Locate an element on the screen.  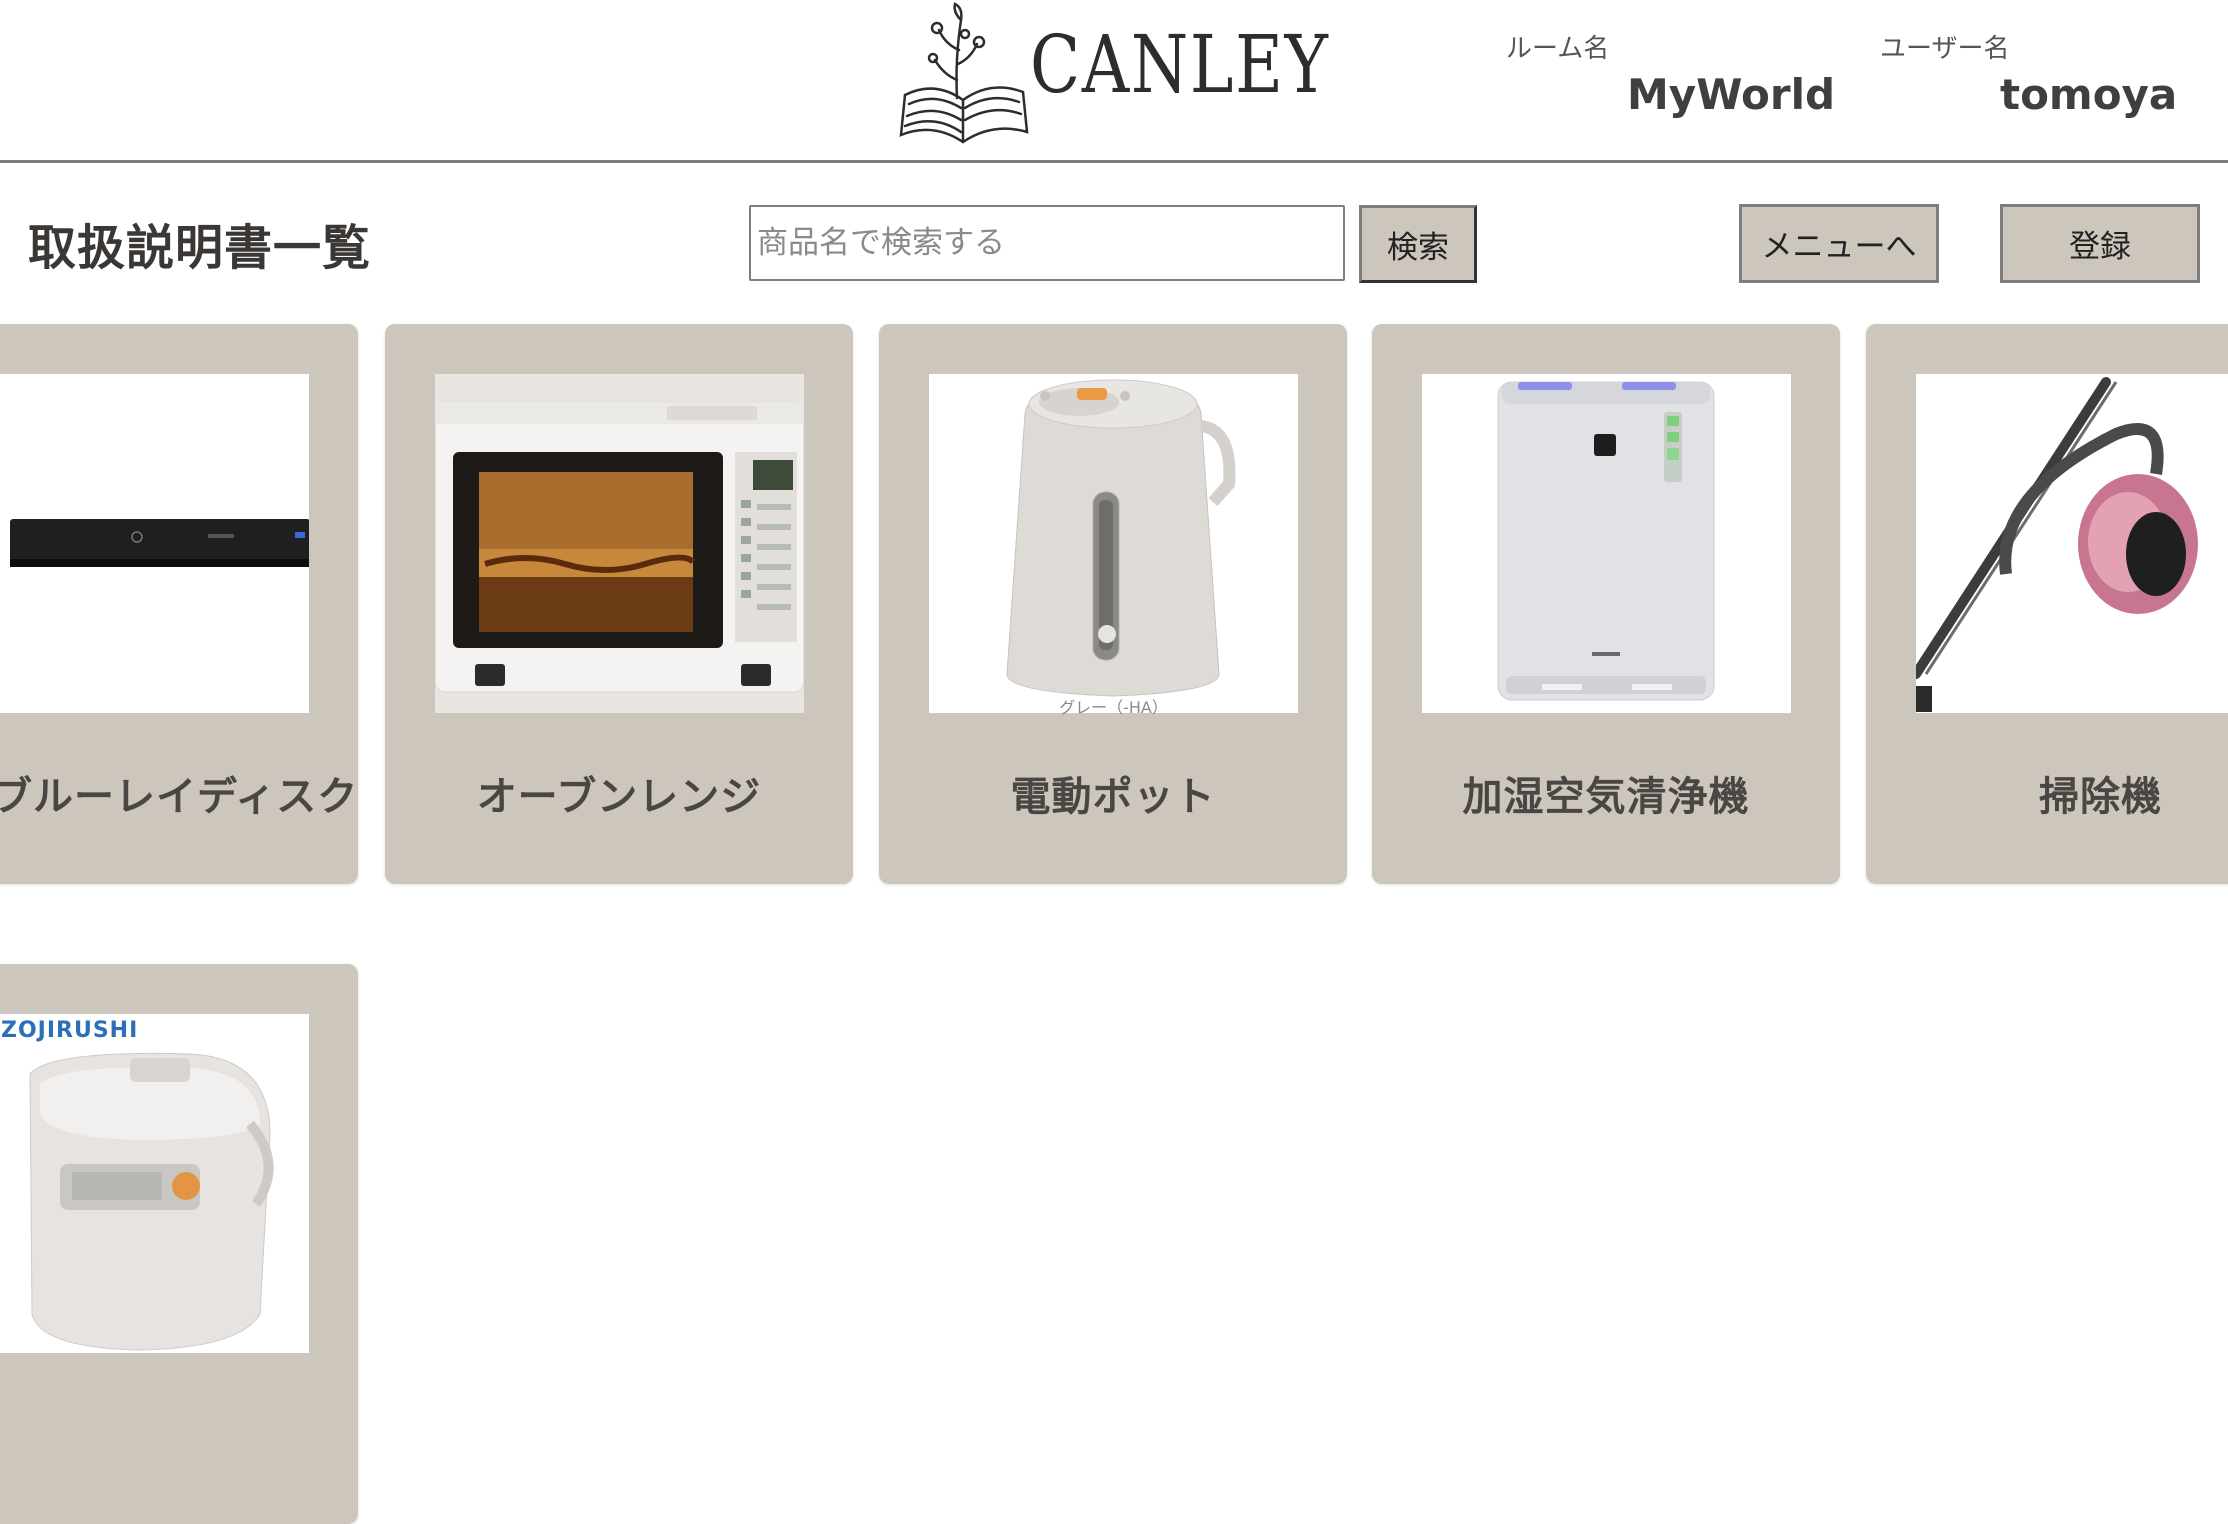
search-button: 検索 is located at coordinates (1418, 244).